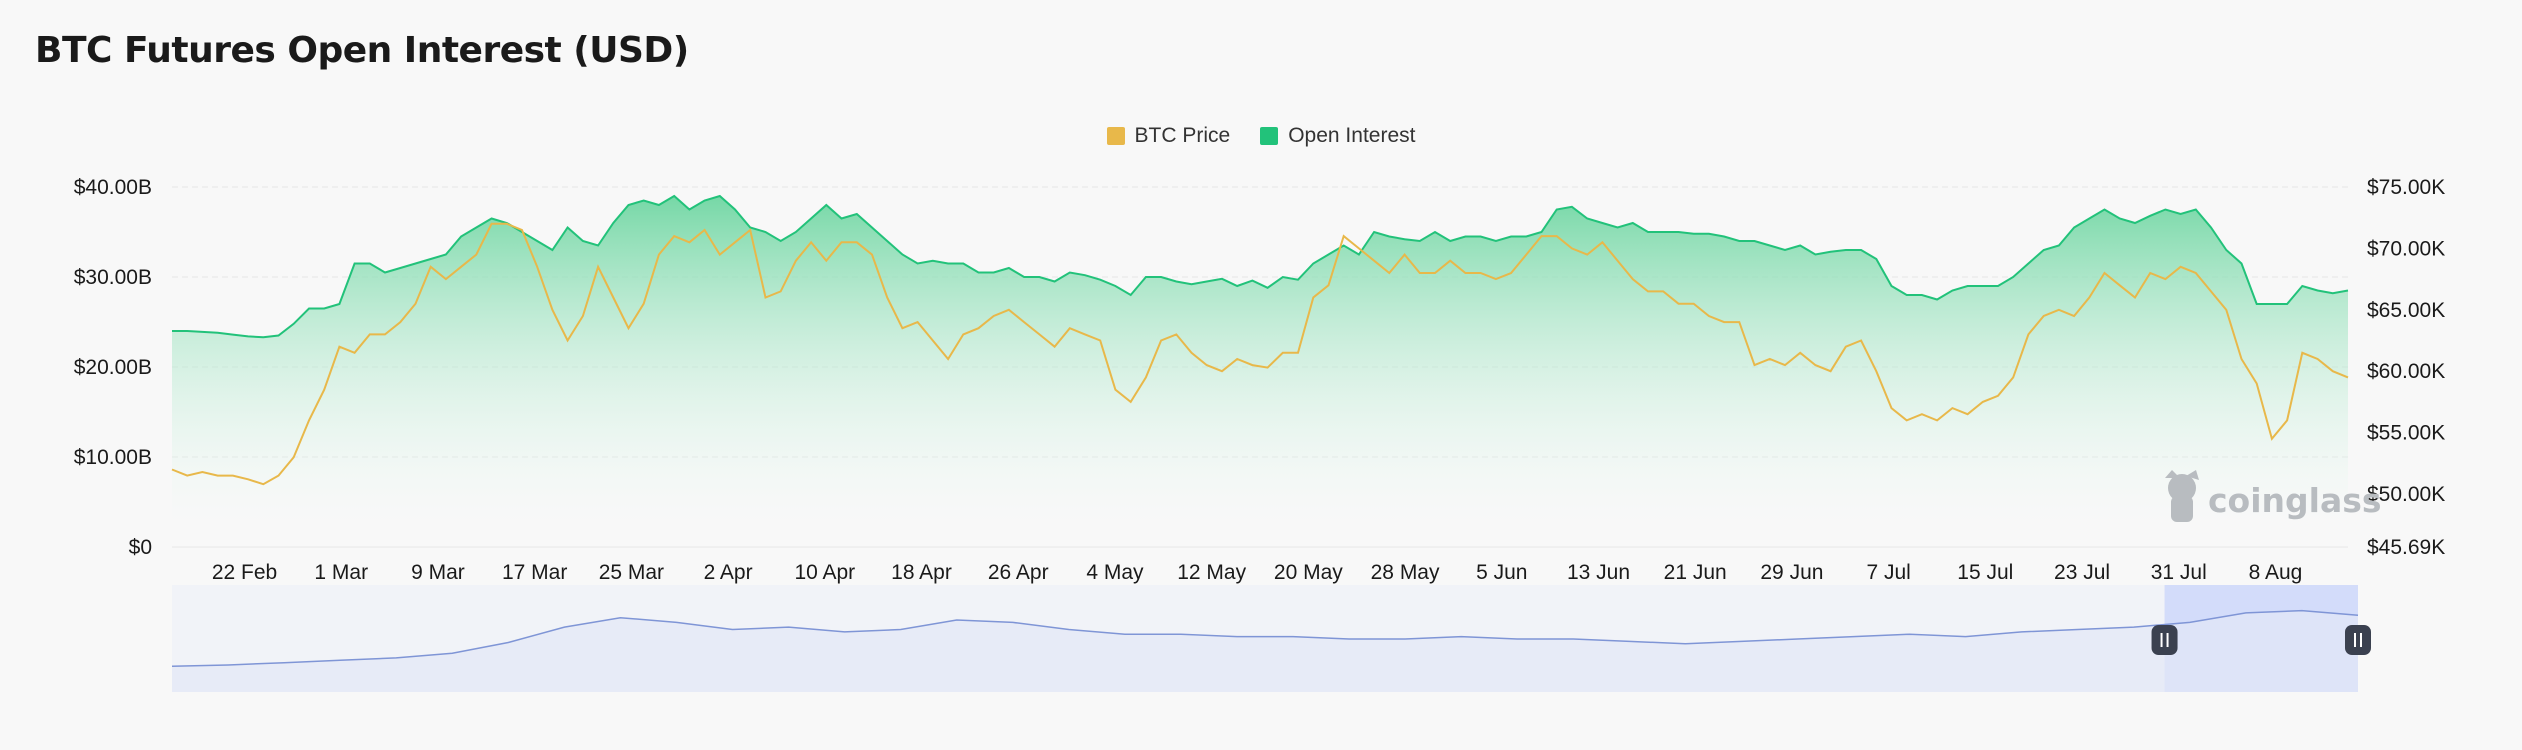  I want to click on right-axis-tick-label: $55.00K, so click(2406, 433).